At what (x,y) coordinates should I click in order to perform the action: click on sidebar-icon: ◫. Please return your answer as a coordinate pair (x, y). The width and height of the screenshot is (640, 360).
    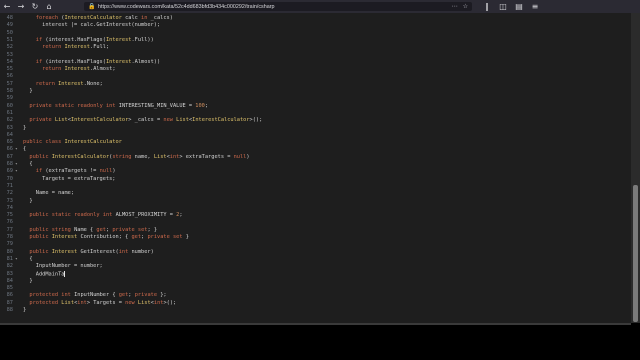
    Looking at the image, I should click on (503, 6).